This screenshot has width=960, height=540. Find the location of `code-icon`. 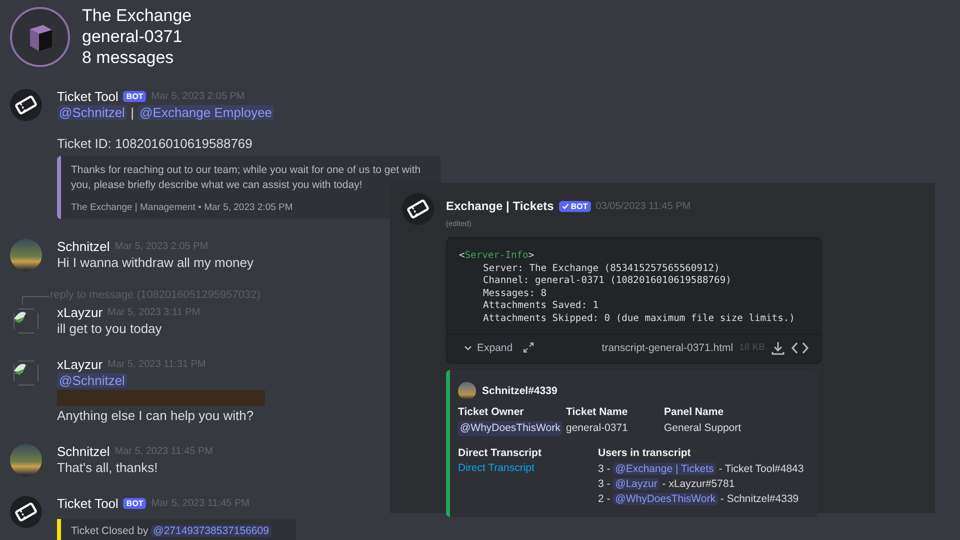

code-icon is located at coordinates (800, 347).